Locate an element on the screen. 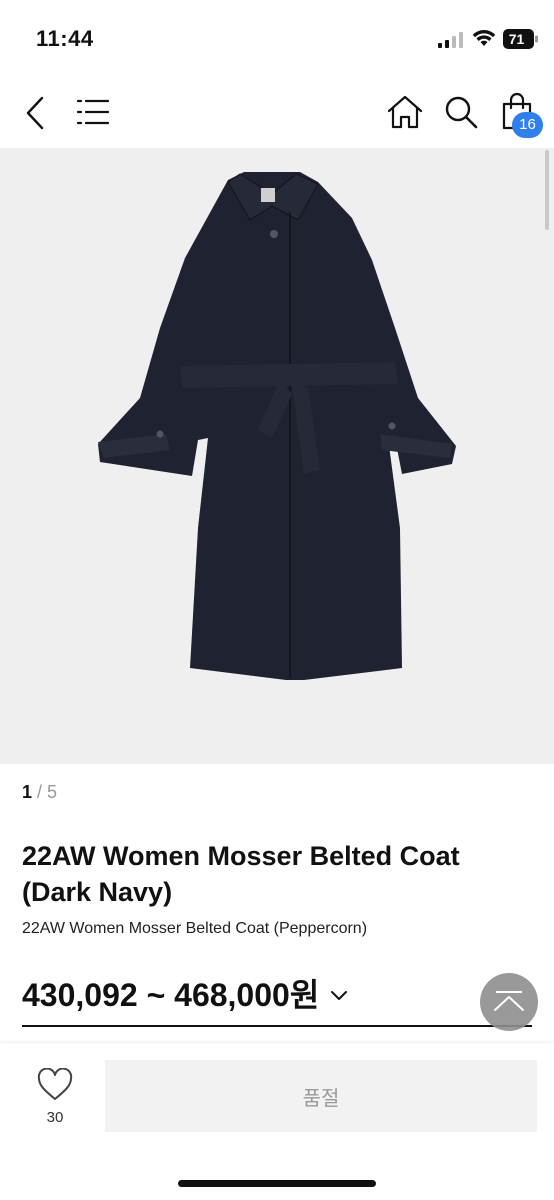 The image size is (554, 1200). battery-icon: 71 is located at coordinates (520, 39).